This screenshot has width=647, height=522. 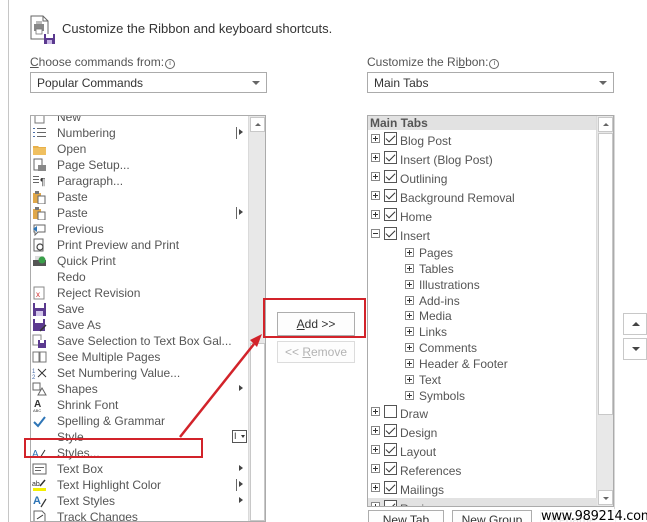 I want to click on tab-item: Review, so click(x=482, y=501).